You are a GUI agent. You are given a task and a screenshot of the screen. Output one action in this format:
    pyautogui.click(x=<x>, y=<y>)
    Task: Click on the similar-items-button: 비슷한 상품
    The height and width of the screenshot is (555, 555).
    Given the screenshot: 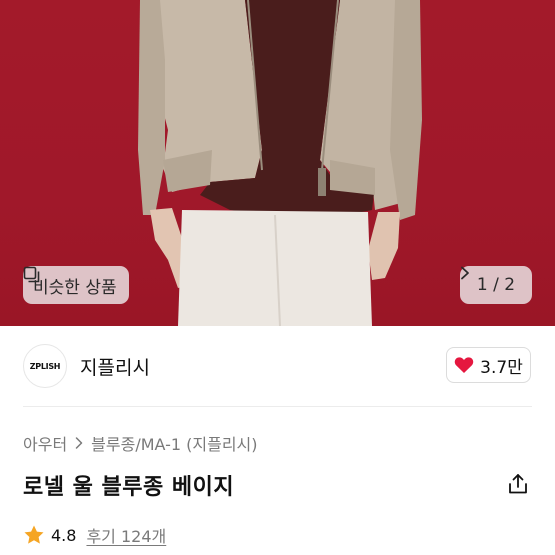 What is the action you would take?
    pyautogui.click(x=76, y=285)
    